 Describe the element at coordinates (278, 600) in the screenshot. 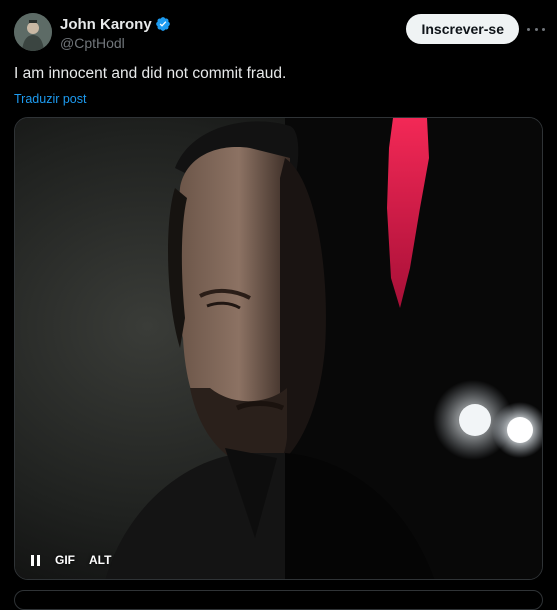

I see `next-card-edge` at that location.